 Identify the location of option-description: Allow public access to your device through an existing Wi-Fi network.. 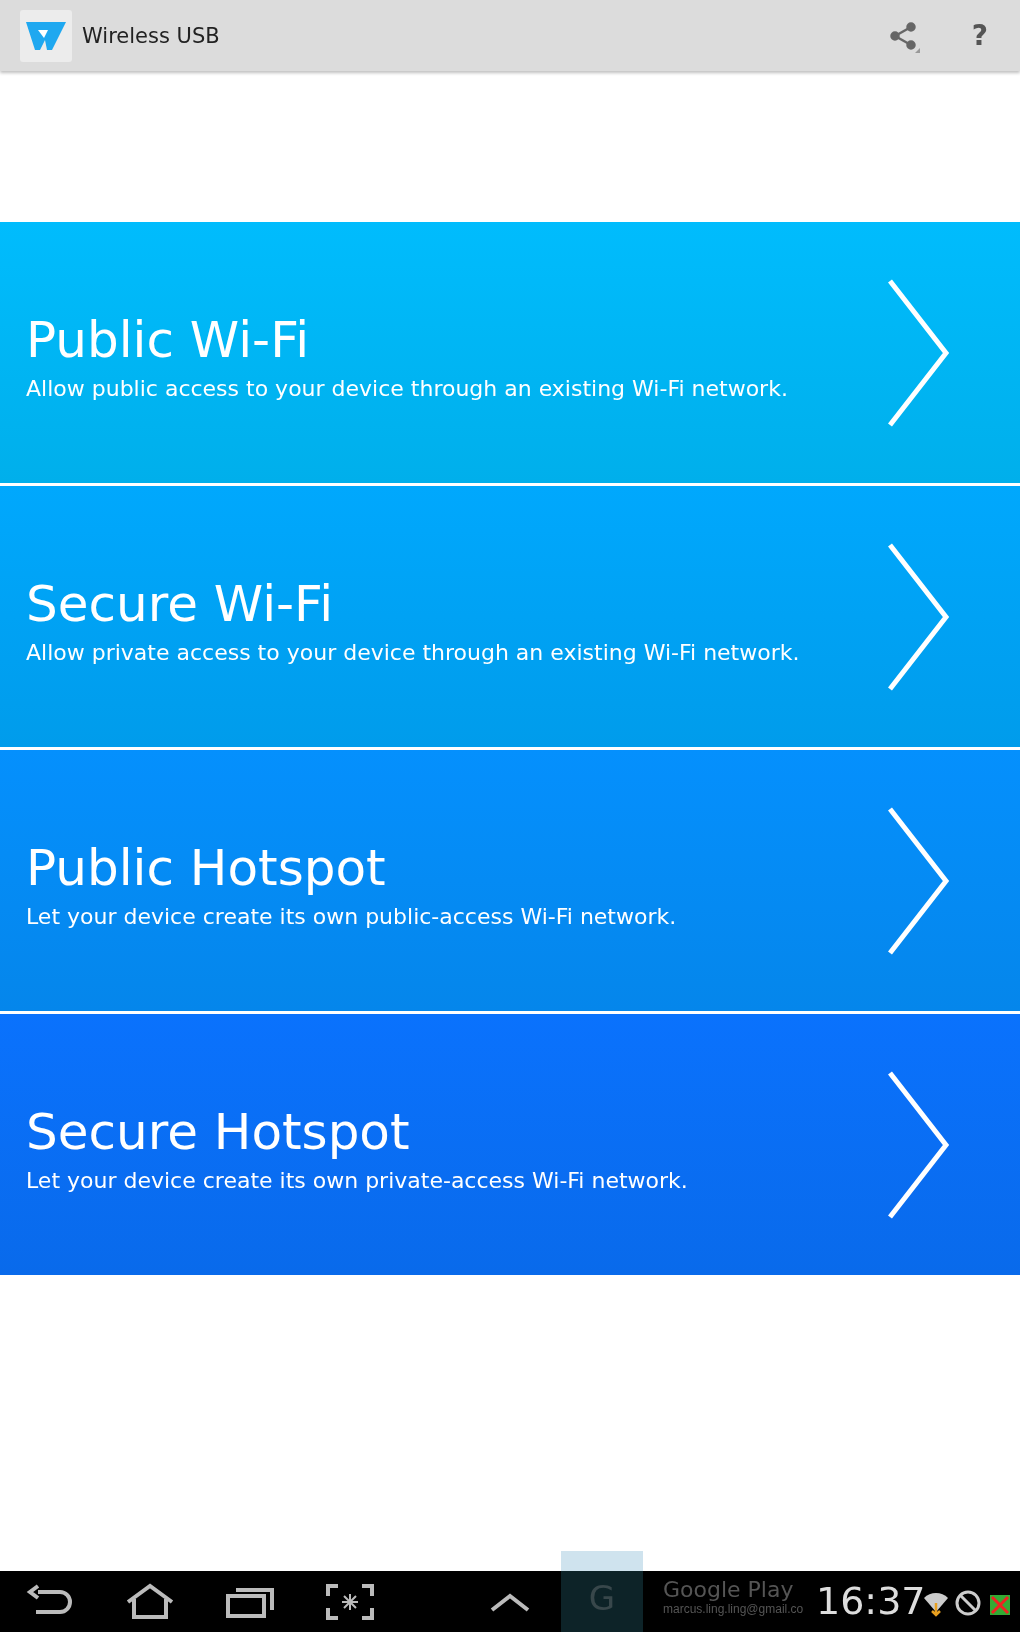
(407, 388).